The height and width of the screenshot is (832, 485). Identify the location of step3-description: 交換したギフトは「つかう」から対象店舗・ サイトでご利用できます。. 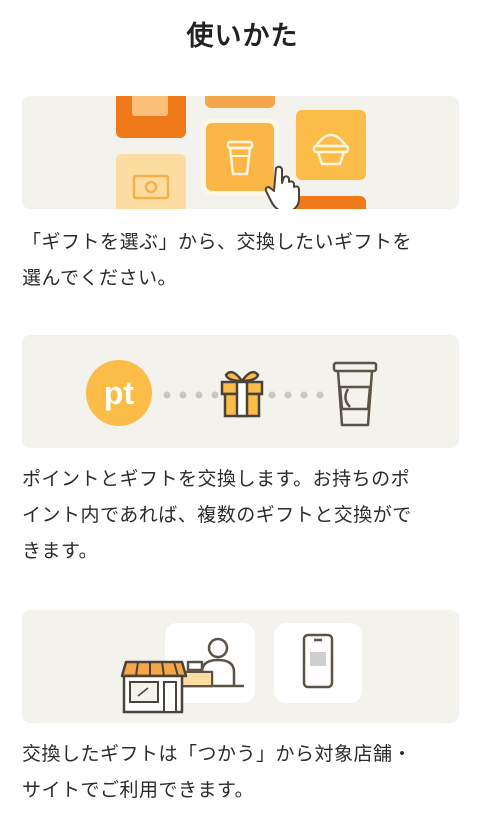
(242, 772).